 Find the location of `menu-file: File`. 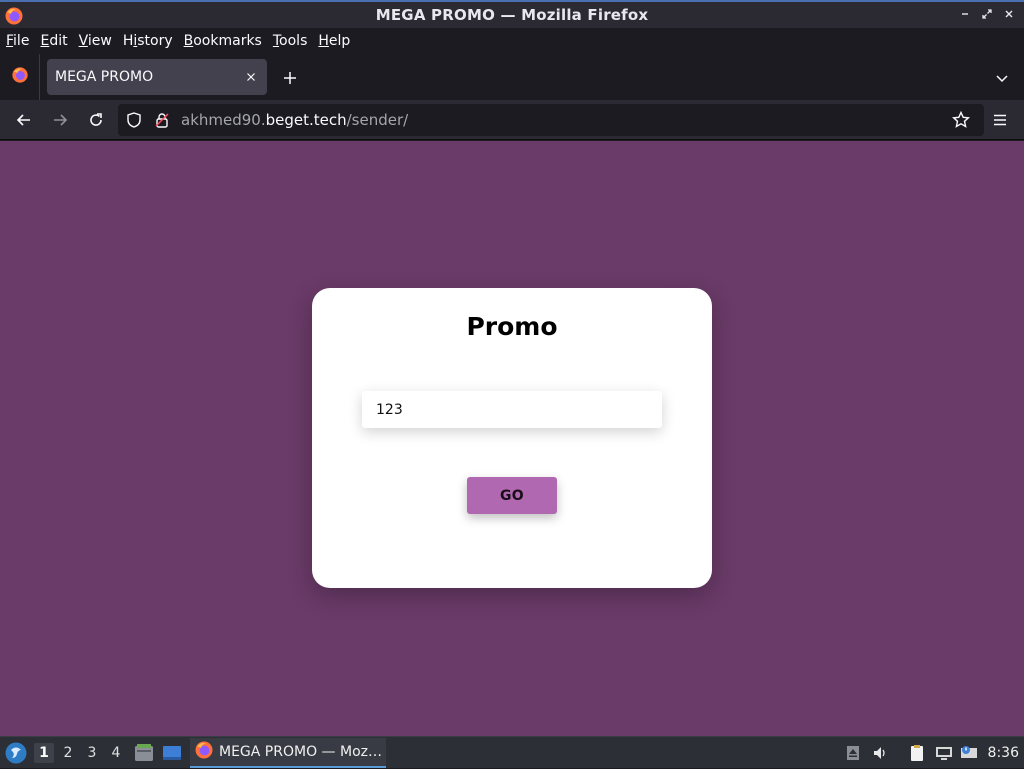

menu-file: File is located at coordinates (17, 41).